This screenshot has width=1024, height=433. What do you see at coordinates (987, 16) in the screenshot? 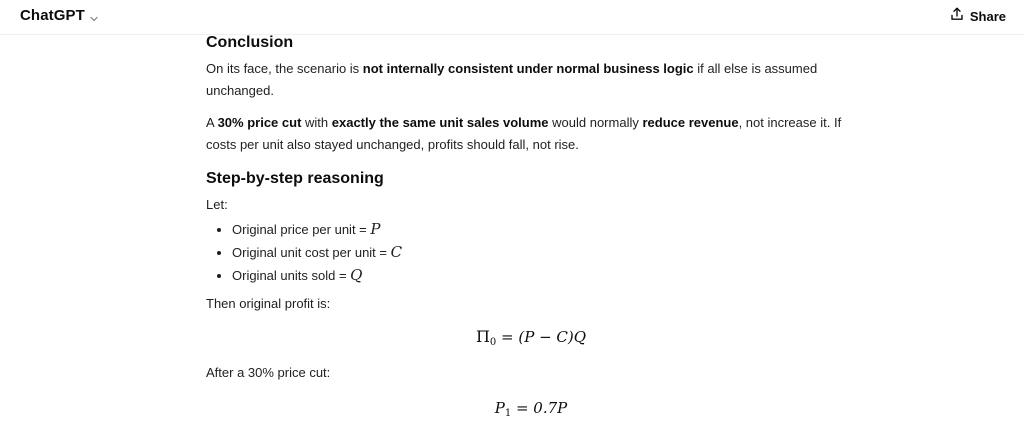
I see `share-label: Share` at bounding box center [987, 16].